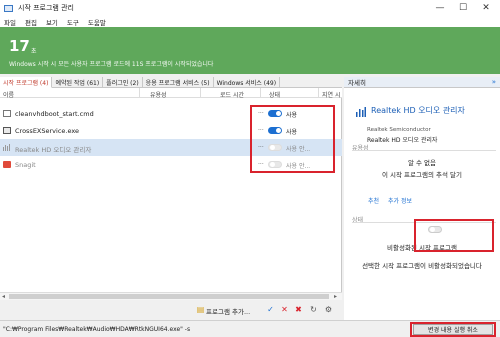  Describe the element at coordinates (313, 309) in the screenshot. I see `refresh-icon: ↻` at that location.